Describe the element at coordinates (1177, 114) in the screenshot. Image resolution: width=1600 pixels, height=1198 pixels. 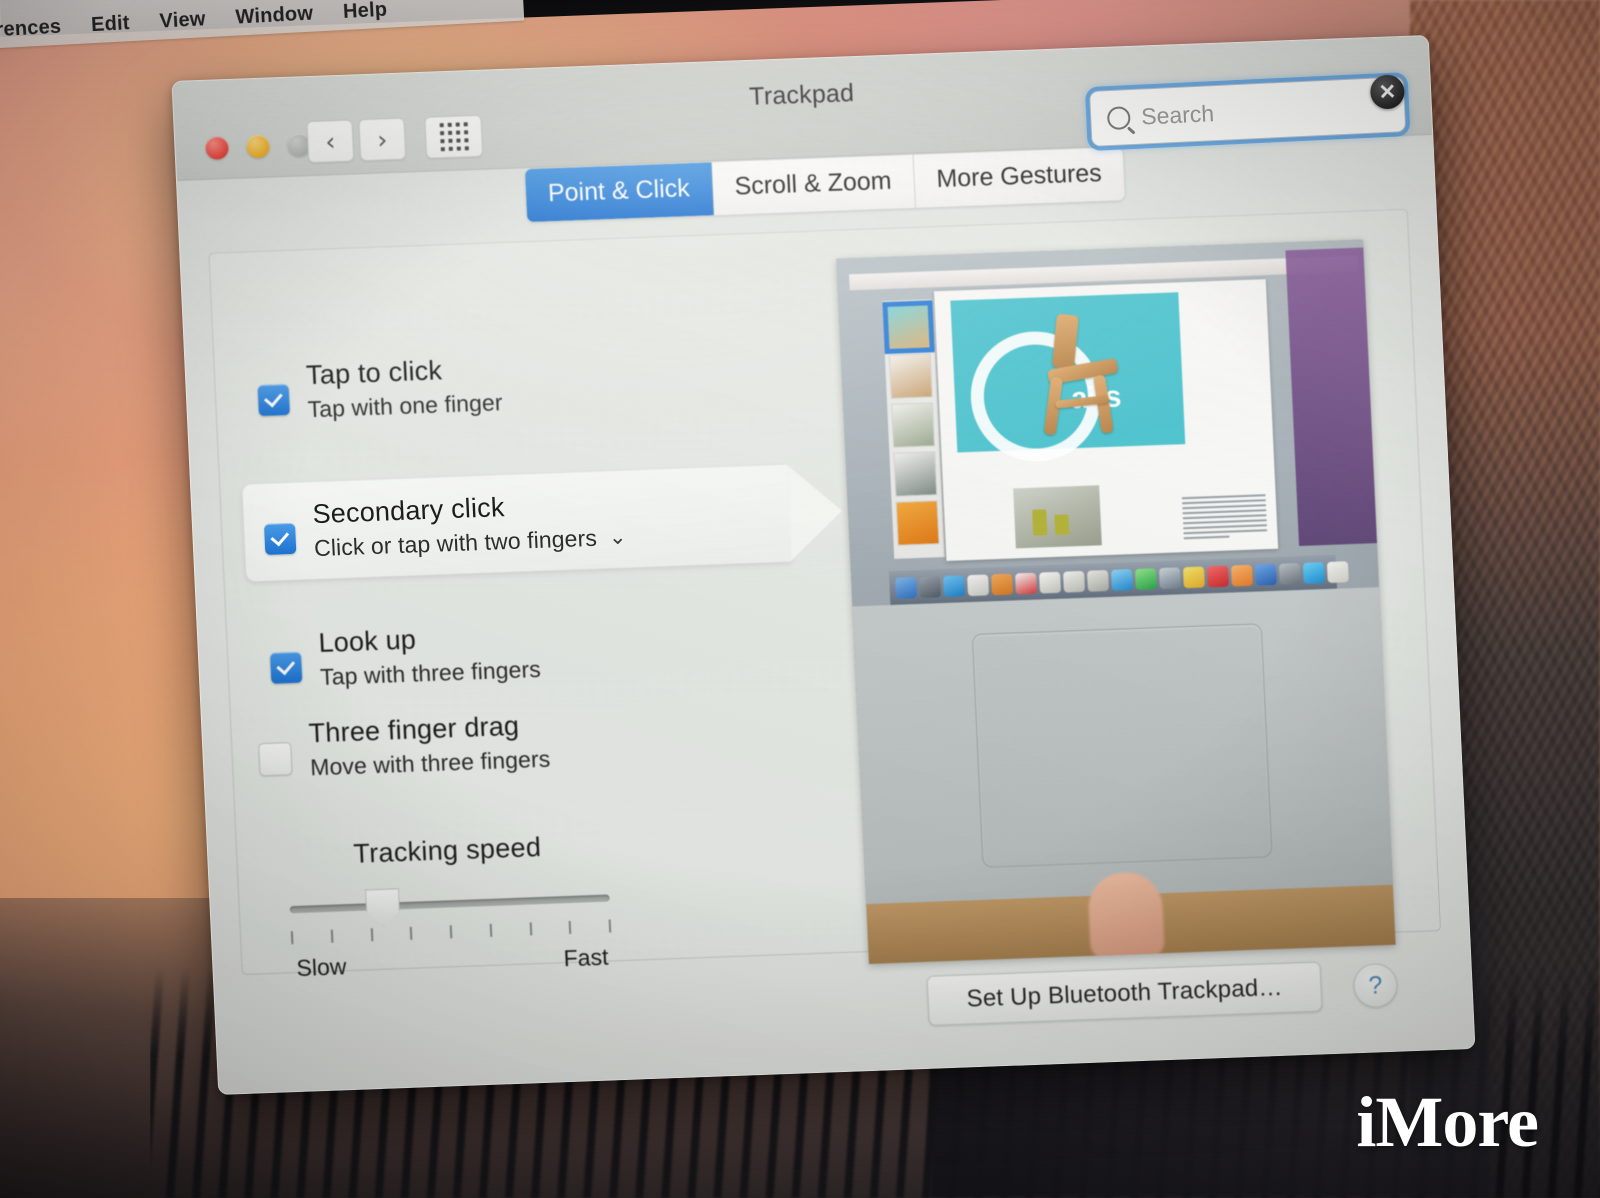
I see `search-placeholder: Search` at that location.